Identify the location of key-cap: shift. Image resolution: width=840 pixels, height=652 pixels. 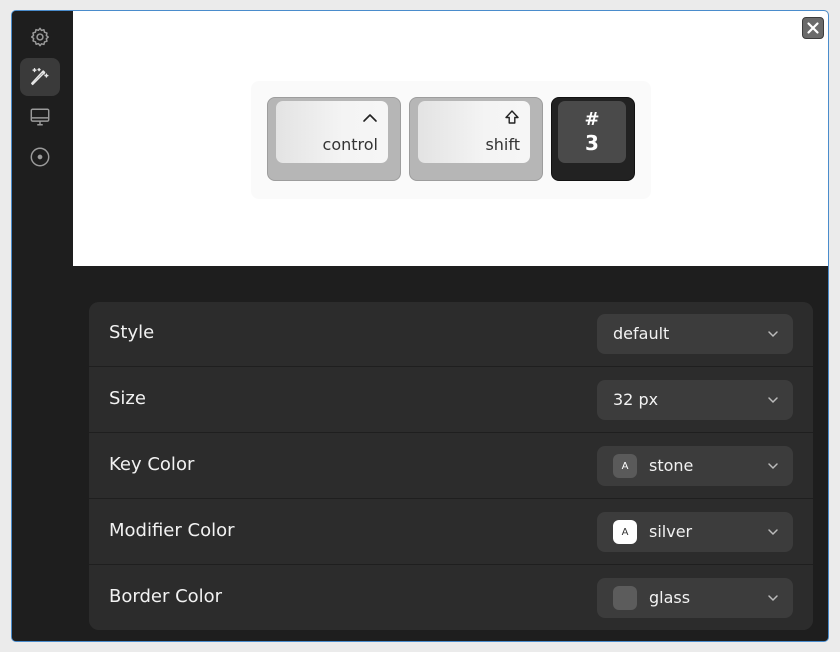
(474, 132).